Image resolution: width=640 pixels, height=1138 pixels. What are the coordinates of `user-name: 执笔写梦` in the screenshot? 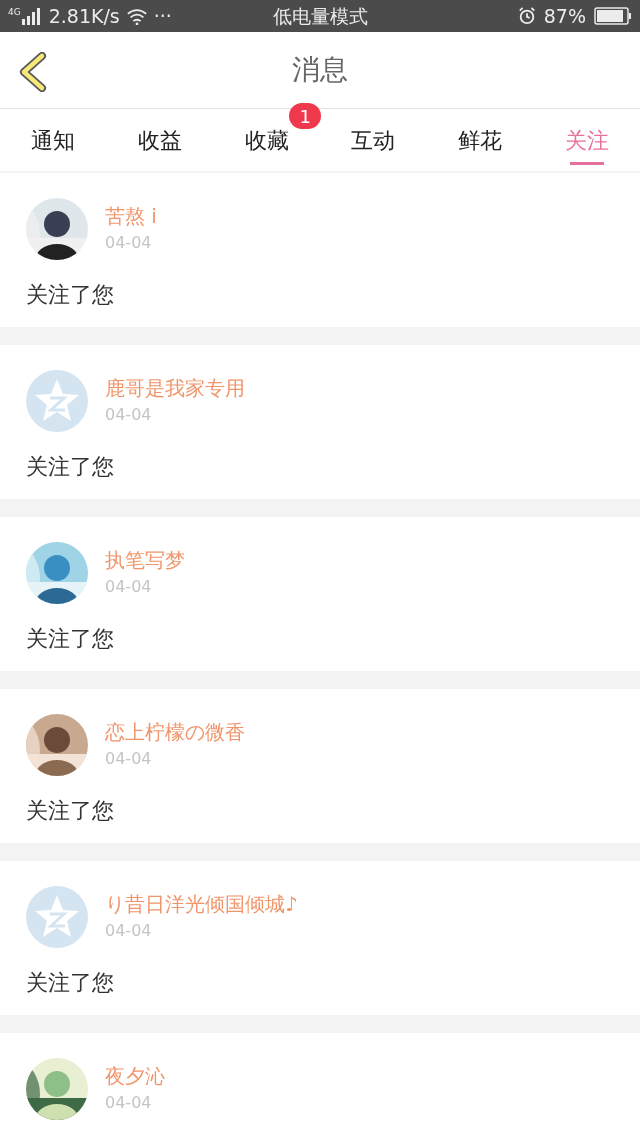 It's located at (145, 560).